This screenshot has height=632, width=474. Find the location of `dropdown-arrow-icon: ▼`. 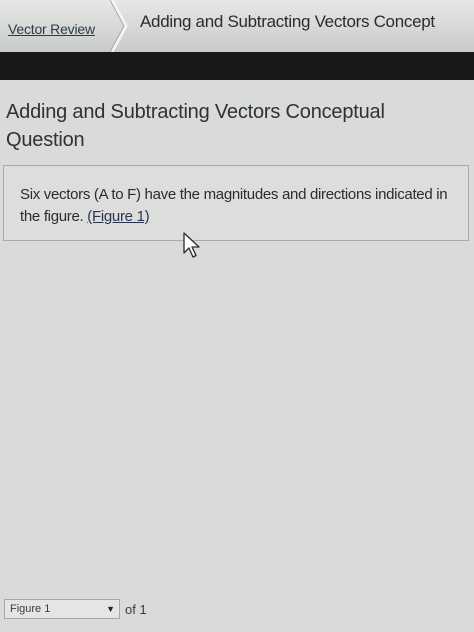

dropdown-arrow-icon: ▼ is located at coordinates (110, 609).